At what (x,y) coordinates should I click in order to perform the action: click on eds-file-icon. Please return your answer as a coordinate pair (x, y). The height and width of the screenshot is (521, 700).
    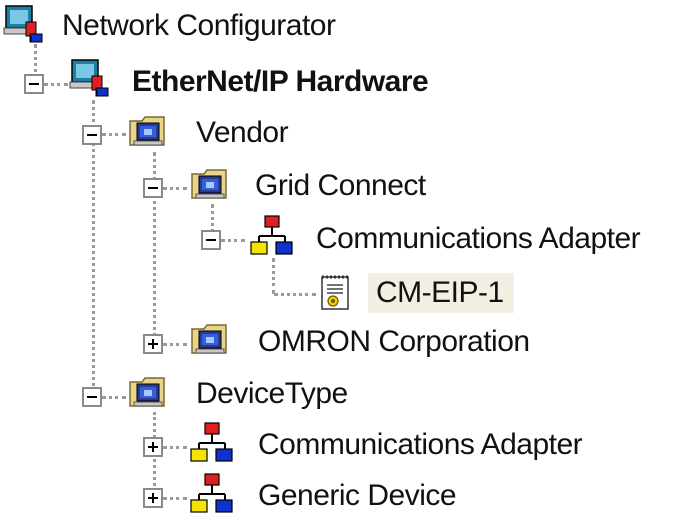
    Looking at the image, I should click on (336, 293).